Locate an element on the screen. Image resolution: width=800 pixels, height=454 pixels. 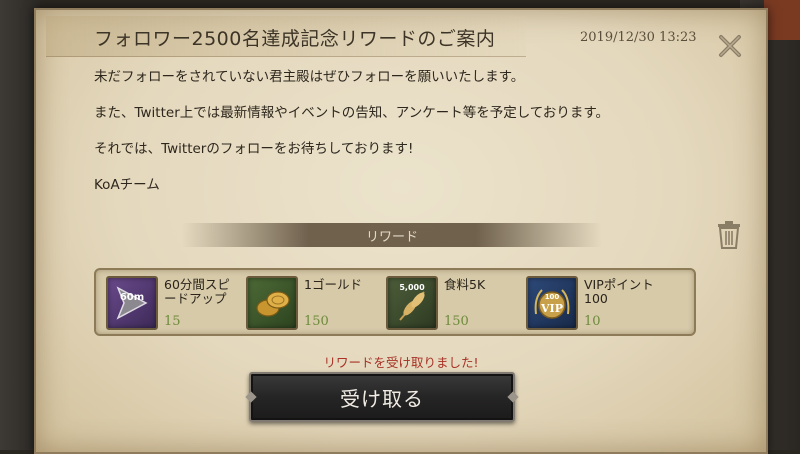
trash-icon is located at coordinates (729, 235).